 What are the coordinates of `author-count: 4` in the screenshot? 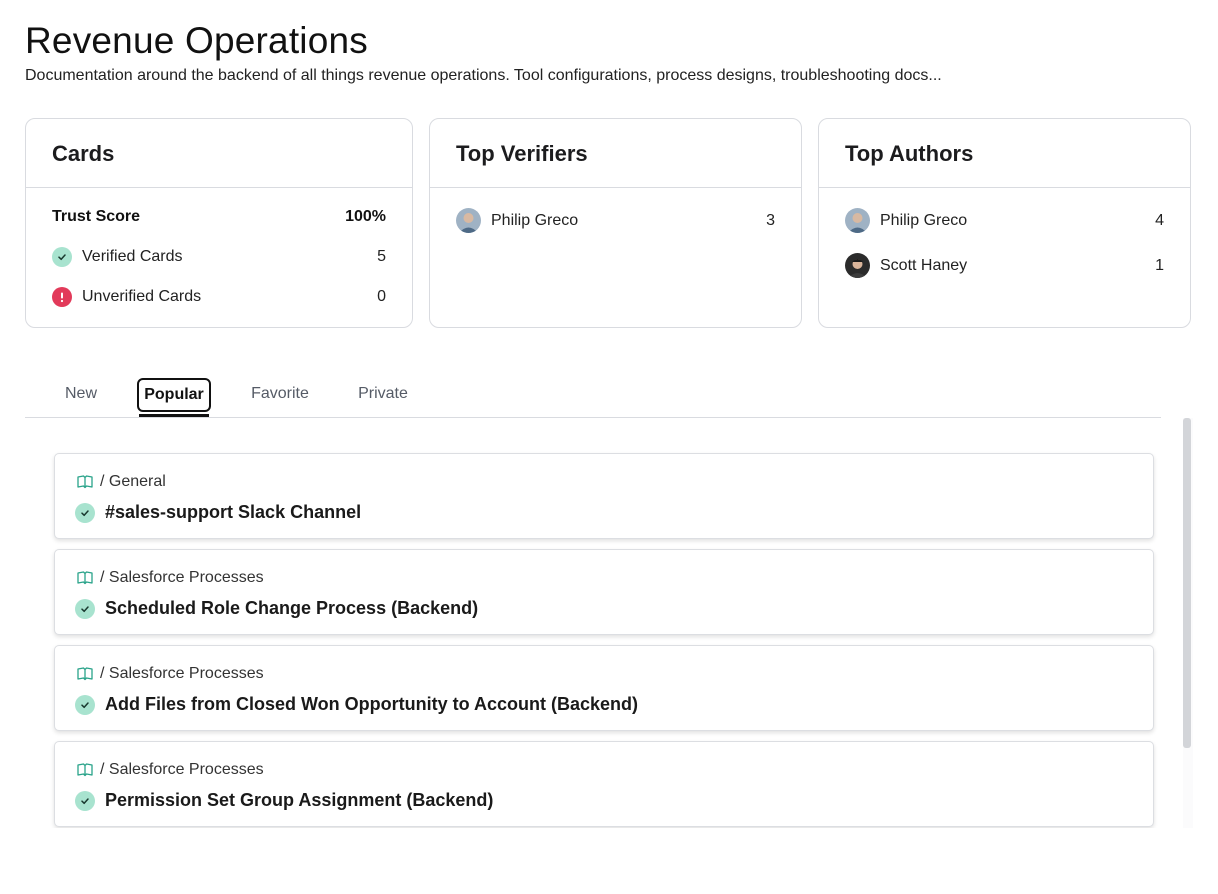 It's located at (1159, 220).